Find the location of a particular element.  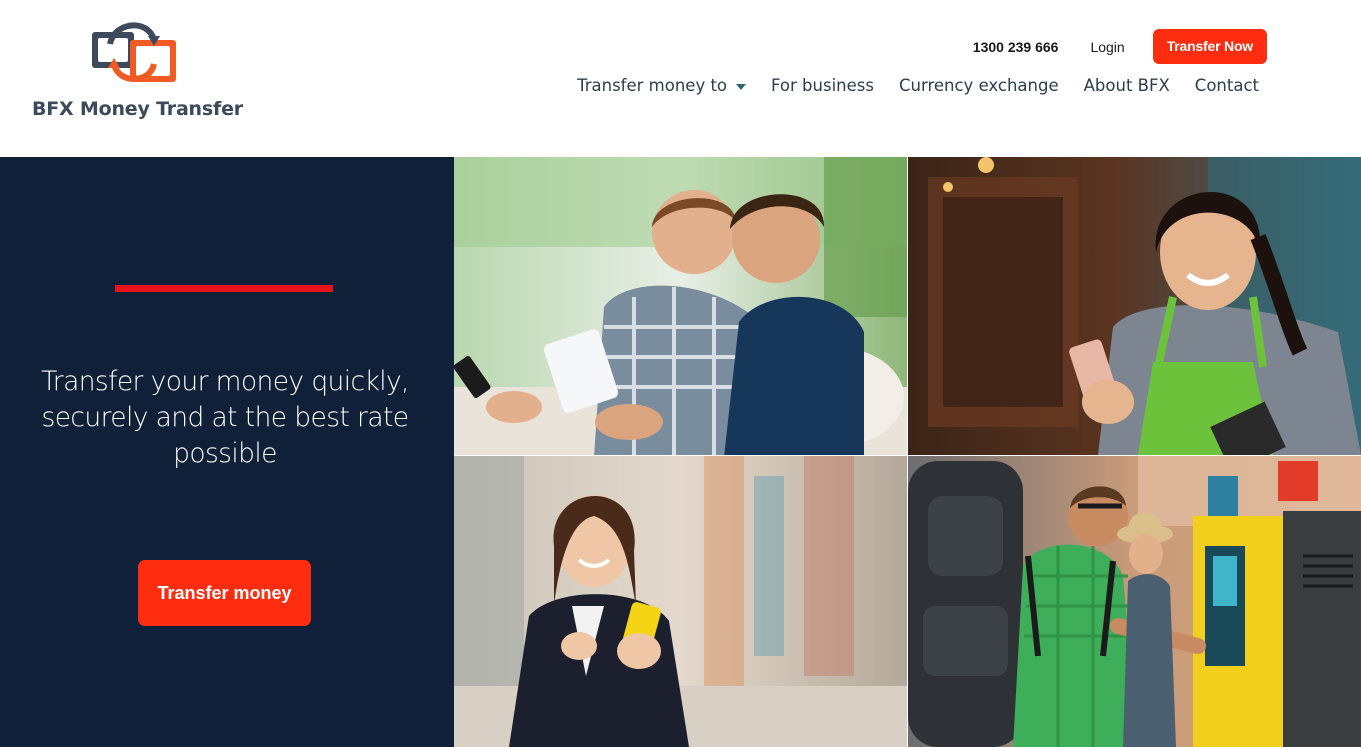

logo-text: BFX Money Transfer is located at coordinates (137, 109).